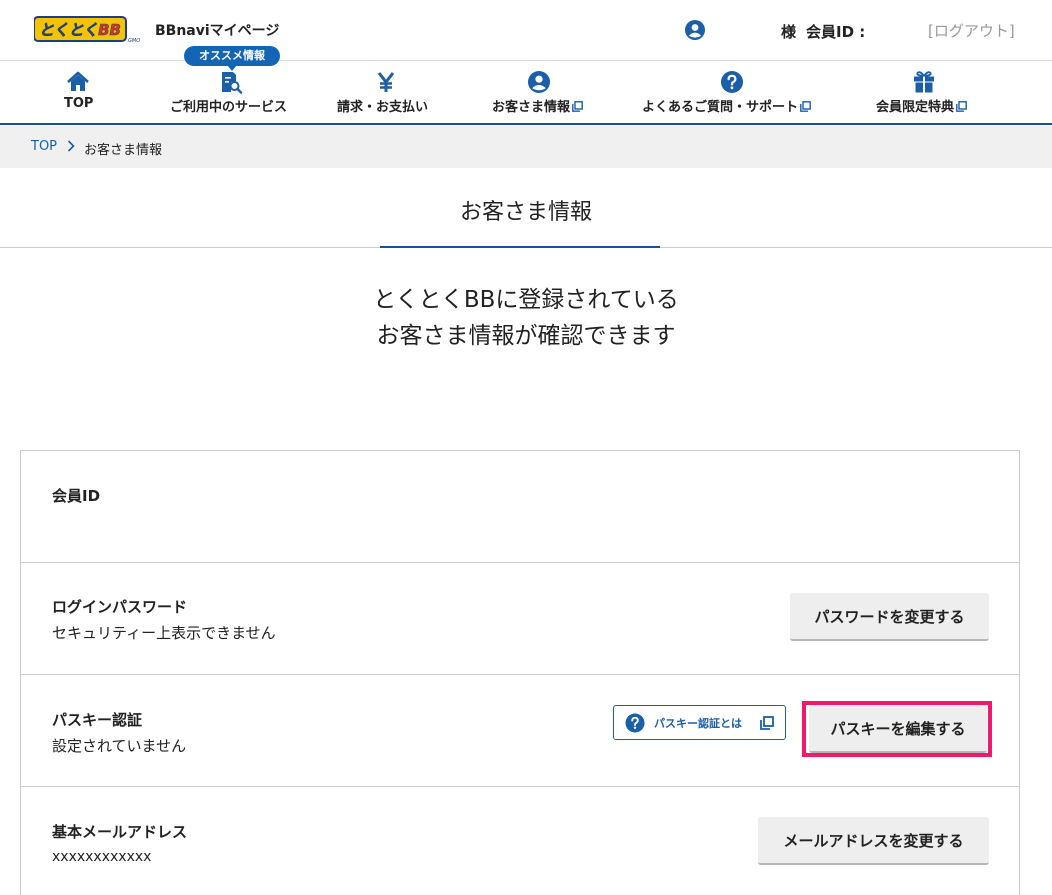 The height and width of the screenshot is (895, 1052). What do you see at coordinates (102, 857) in the screenshot?
I see `email-value: xxxxxxxxxxxx` at bounding box center [102, 857].